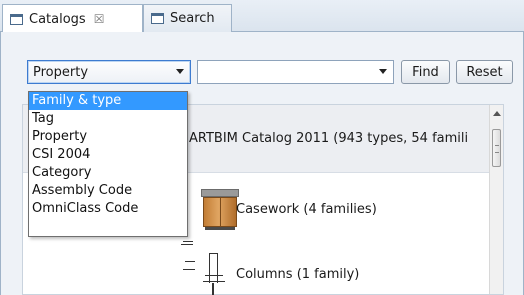 The height and width of the screenshot is (295, 524). Describe the element at coordinates (298, 274) in the screenshot. I see `list-item-label: Columns (1 family)` at that location.